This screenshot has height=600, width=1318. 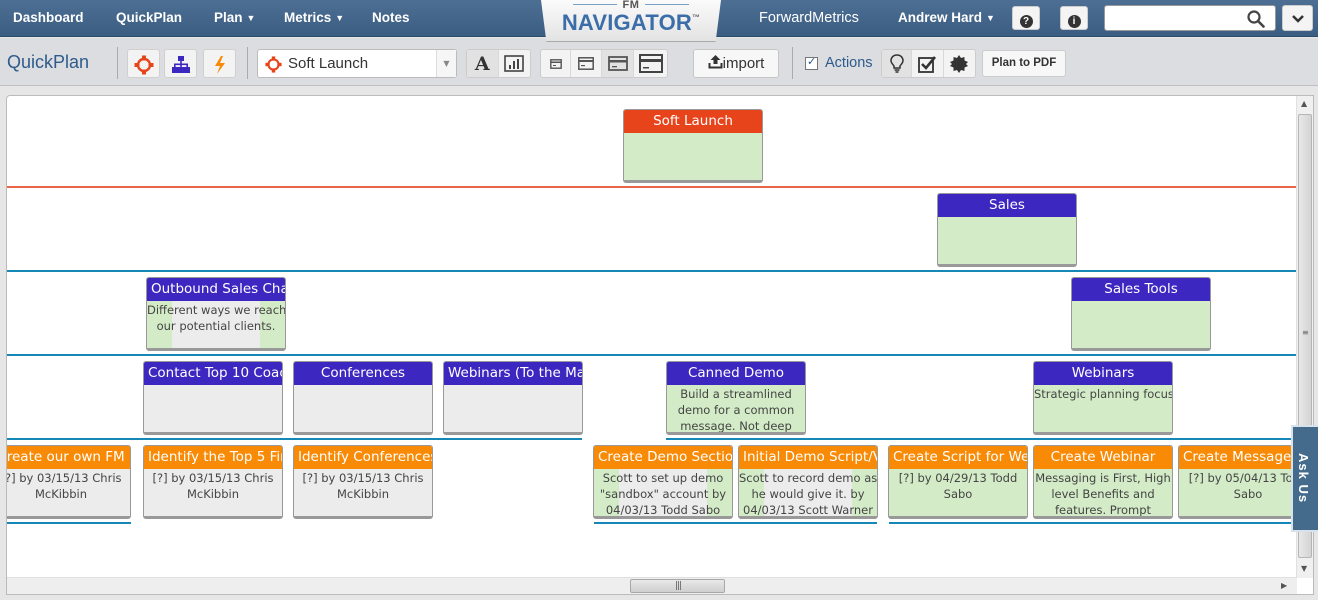 I want to click on nav-quickplan: QuickPlan, so click(x=149, y=18).